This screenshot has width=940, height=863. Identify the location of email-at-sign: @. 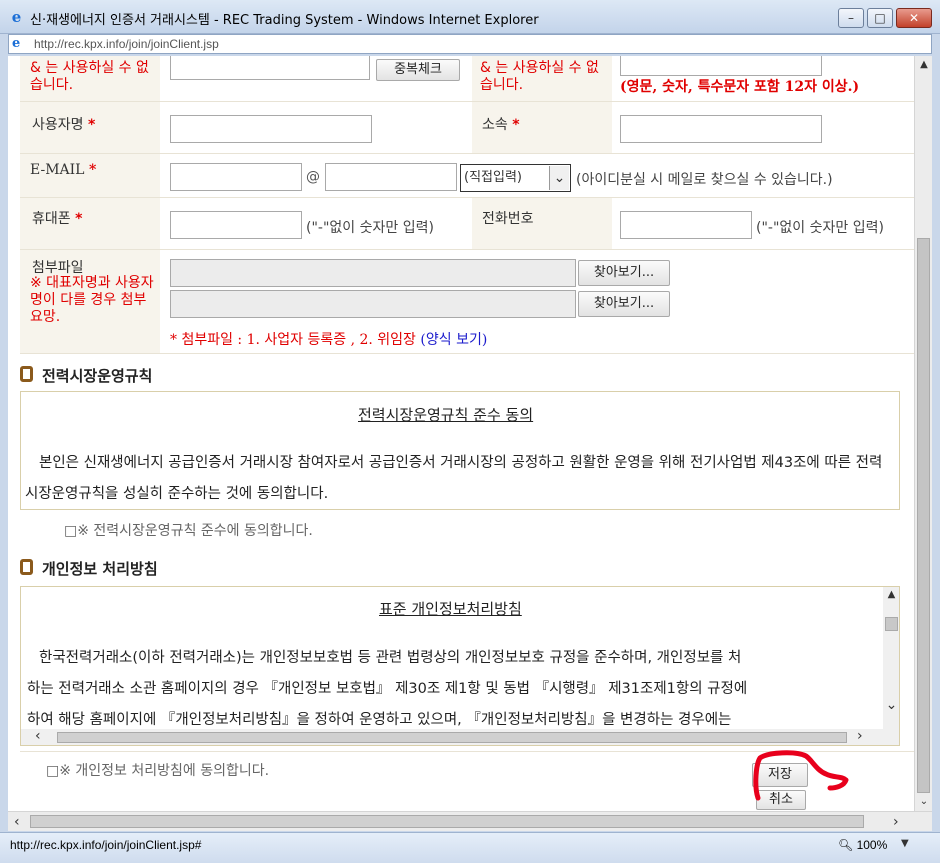
(313, 177).